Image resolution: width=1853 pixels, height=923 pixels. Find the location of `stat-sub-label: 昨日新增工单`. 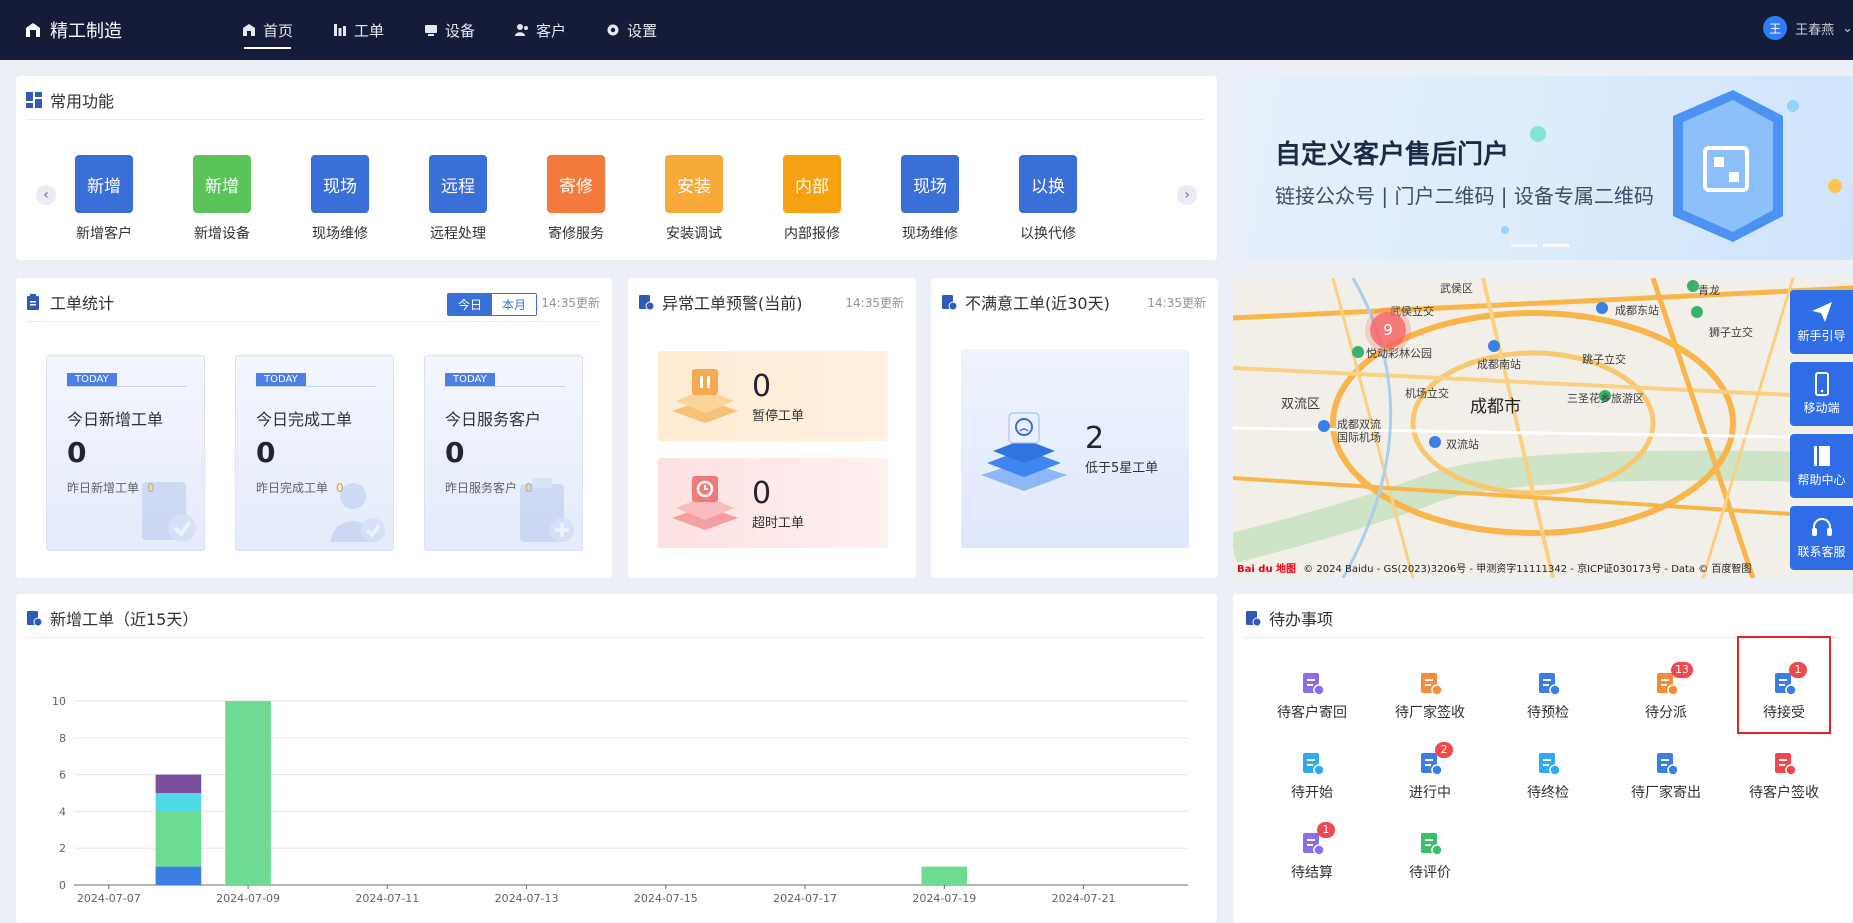

stat-sub-label: 昨日新增工单 is located at coordinates (103, 488).